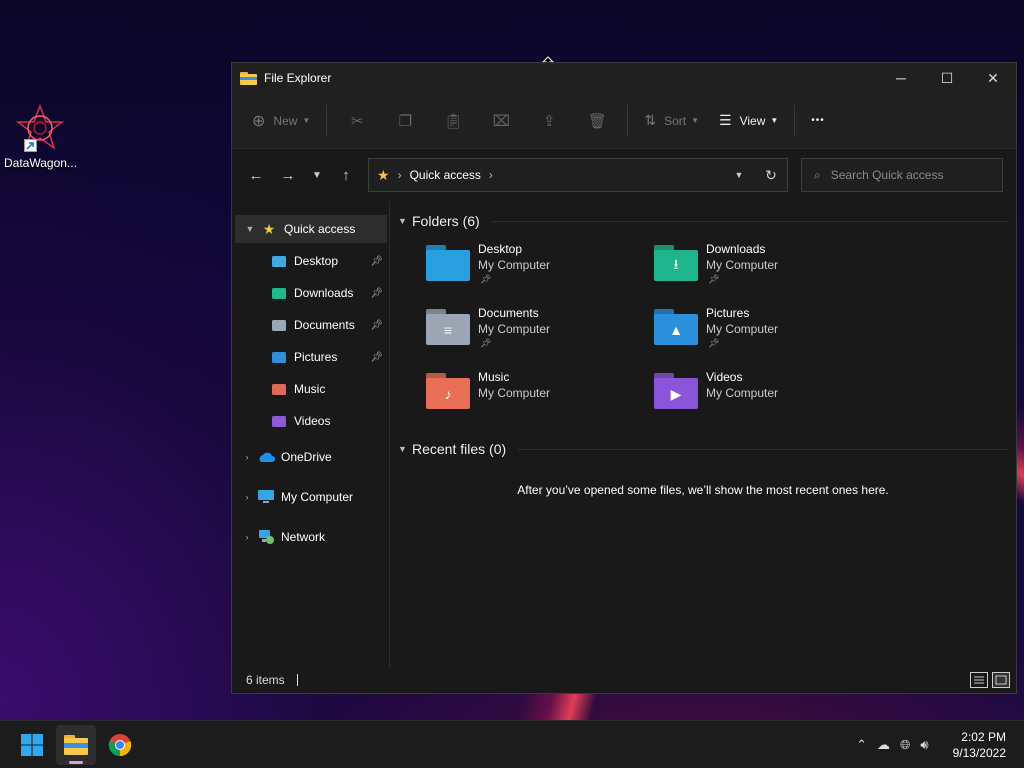 Image resolution: width=1024 pixels, height=768 pixels. Describe the element at coordinates (979, 752) in the screenshot. I see `clock-date: 9/13/2022` at that location.